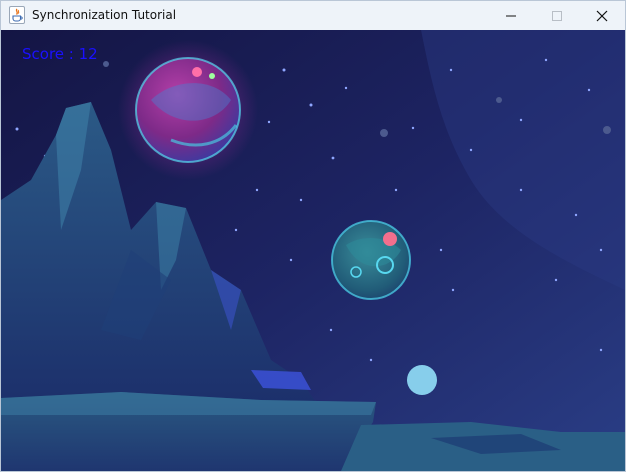  I want to click on teal-planet, so click(371, 260).